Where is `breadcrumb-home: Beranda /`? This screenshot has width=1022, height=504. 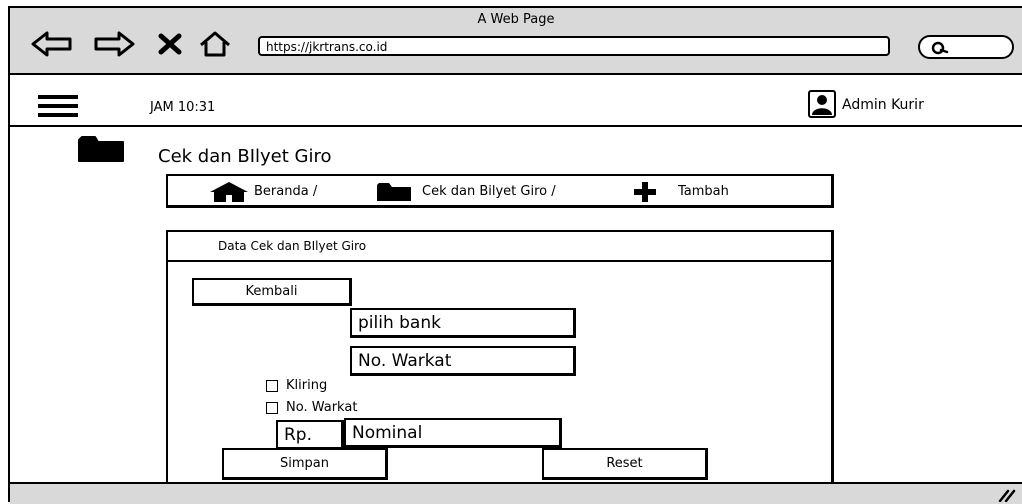
breadcrumb-home: Beranda / is located at coordinates (285, 191).